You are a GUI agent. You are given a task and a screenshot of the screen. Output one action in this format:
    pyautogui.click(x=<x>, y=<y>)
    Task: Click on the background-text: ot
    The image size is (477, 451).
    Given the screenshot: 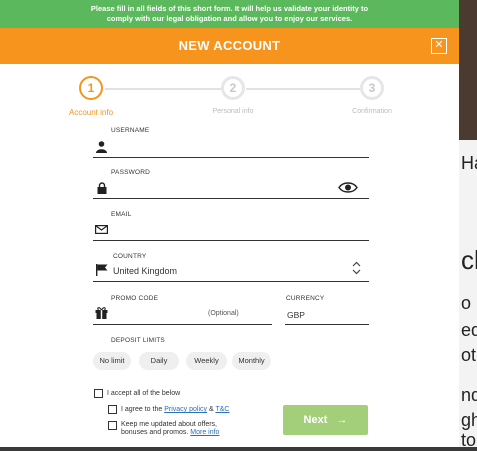 What is the action you would take?
    pyautogui.click(x=469, y=355)
    